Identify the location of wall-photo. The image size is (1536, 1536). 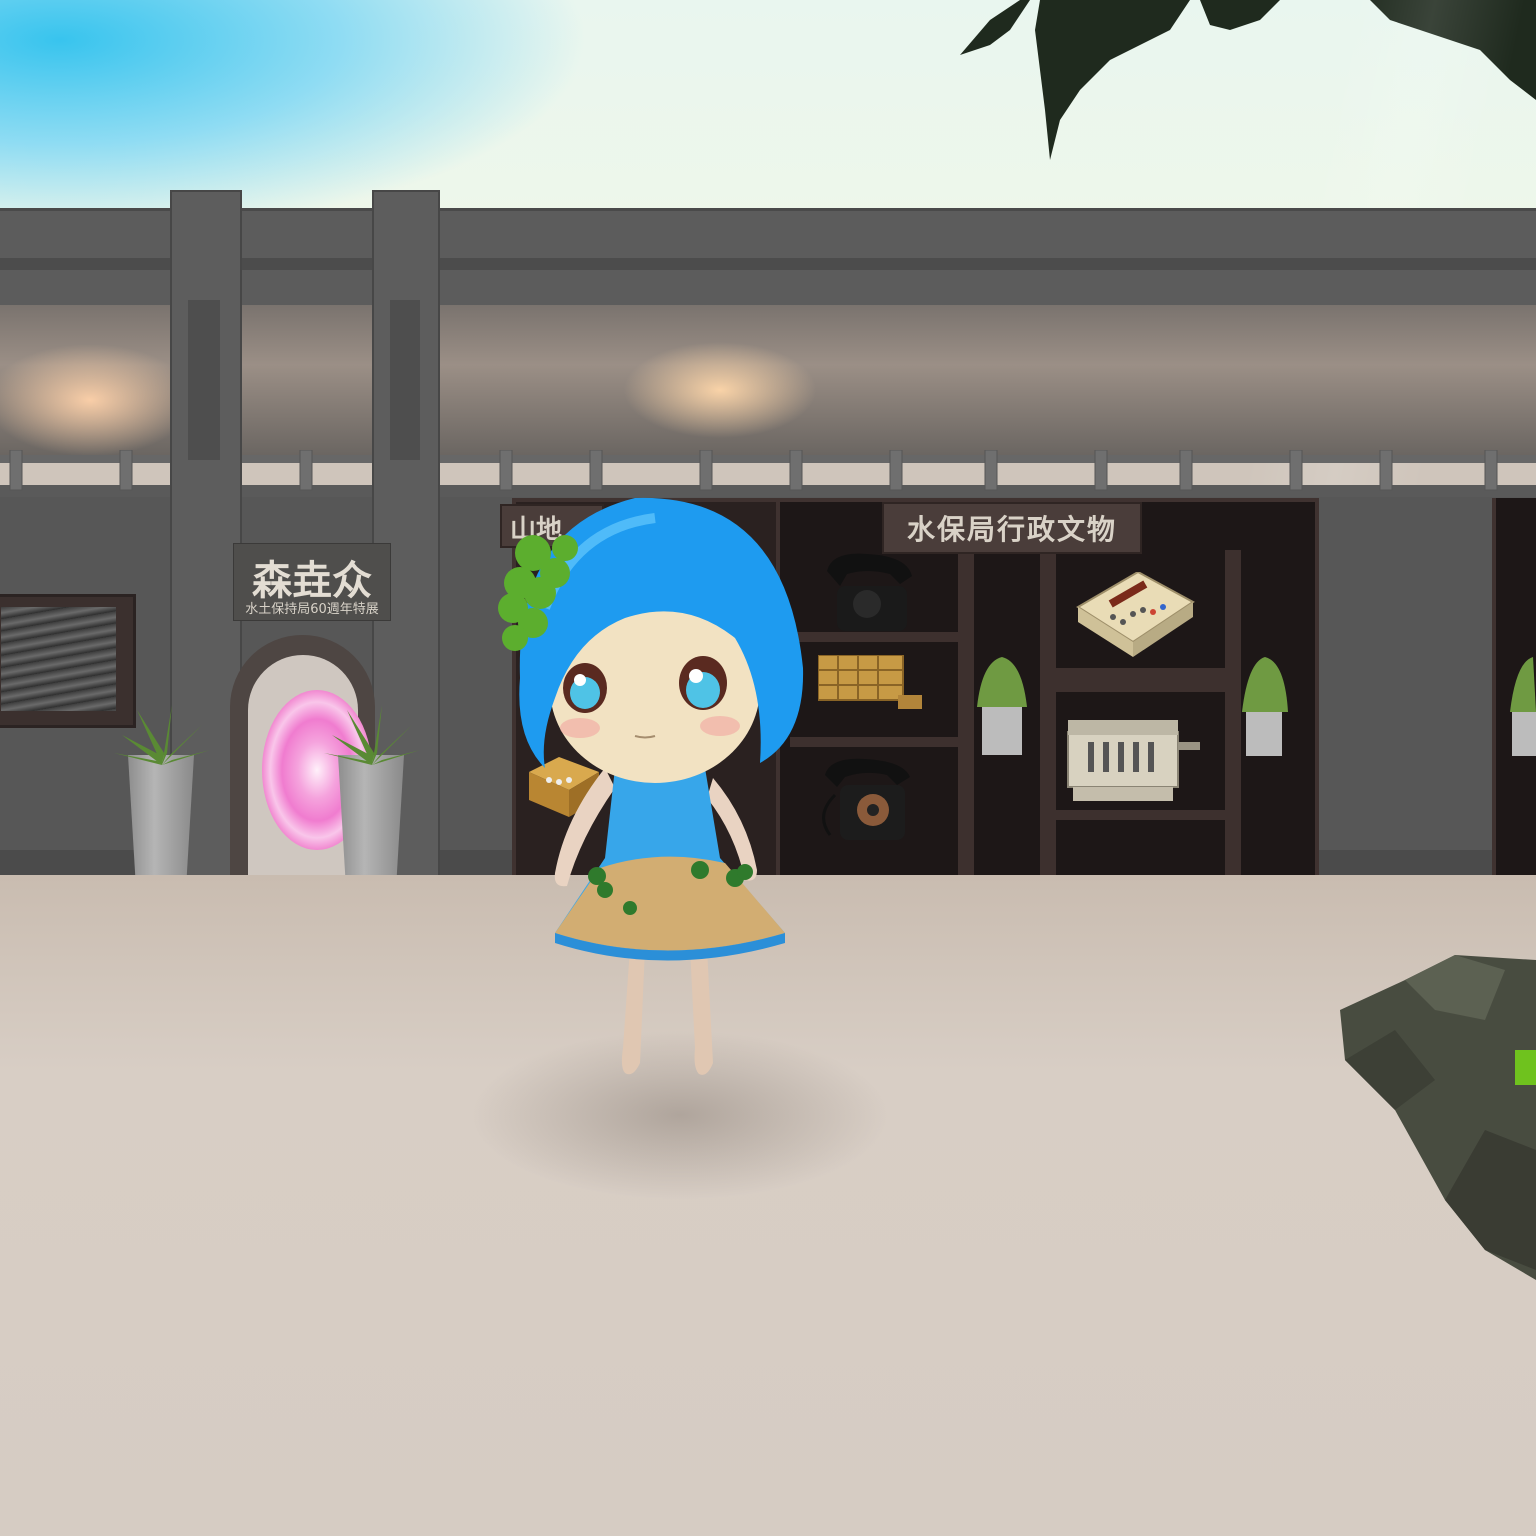
(58, 659).